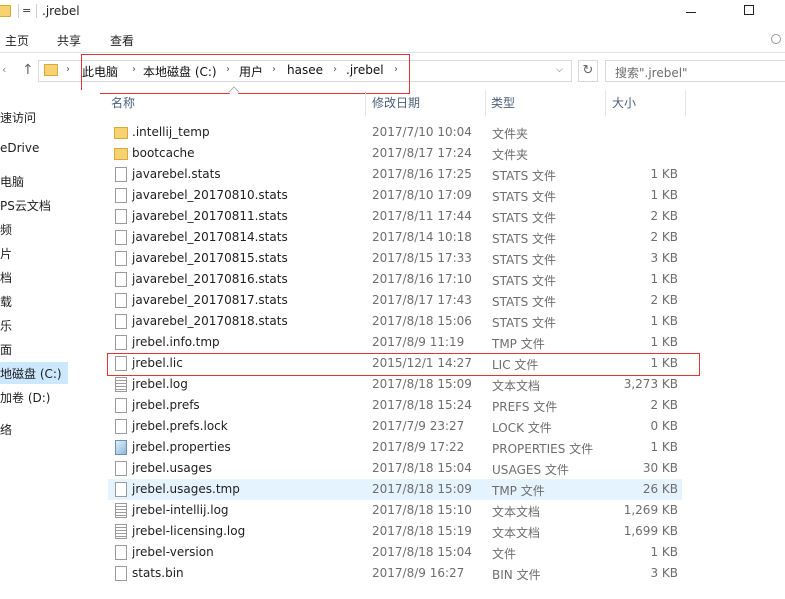 This screenshot has height=599, width=785. What do you see at coordinates (660, 468) in the screenshot?
I see `file-size: 30 KB` at bounding box center [660, 468].